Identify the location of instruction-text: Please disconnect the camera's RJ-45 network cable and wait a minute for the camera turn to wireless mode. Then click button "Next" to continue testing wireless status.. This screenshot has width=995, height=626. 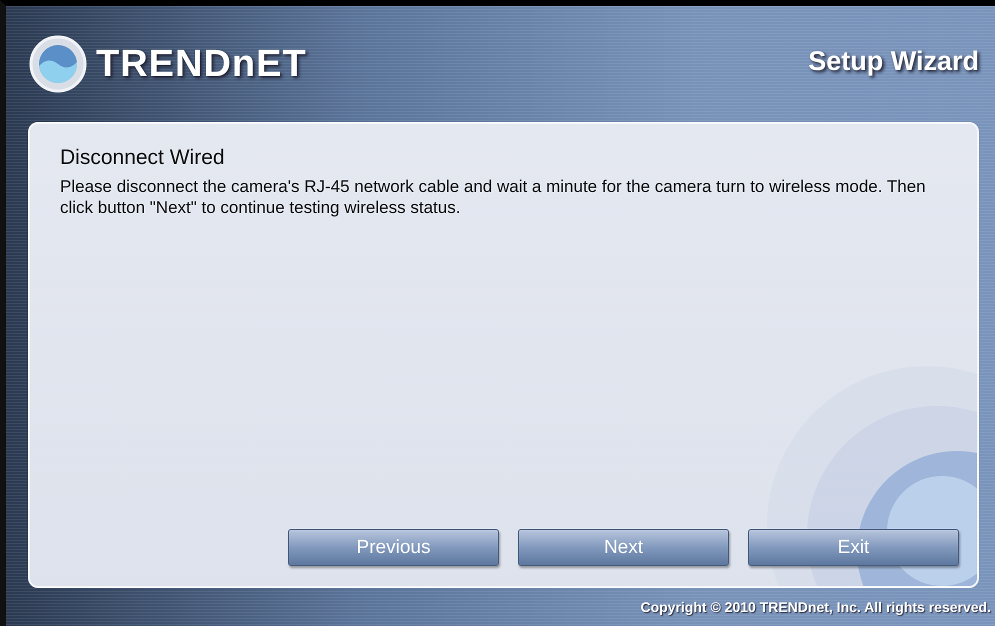
(493, 197).